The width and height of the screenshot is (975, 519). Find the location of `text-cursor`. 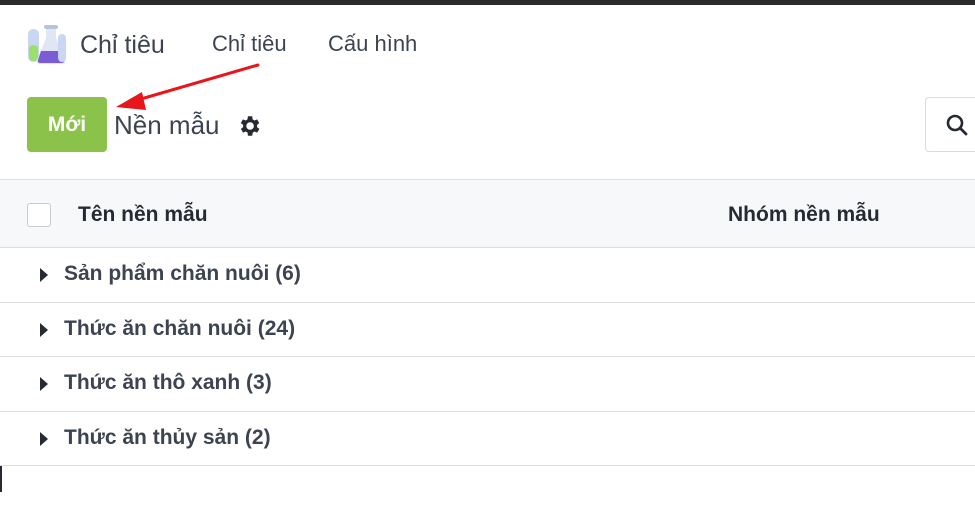

text-cursor is located at coordinates (1, 479).